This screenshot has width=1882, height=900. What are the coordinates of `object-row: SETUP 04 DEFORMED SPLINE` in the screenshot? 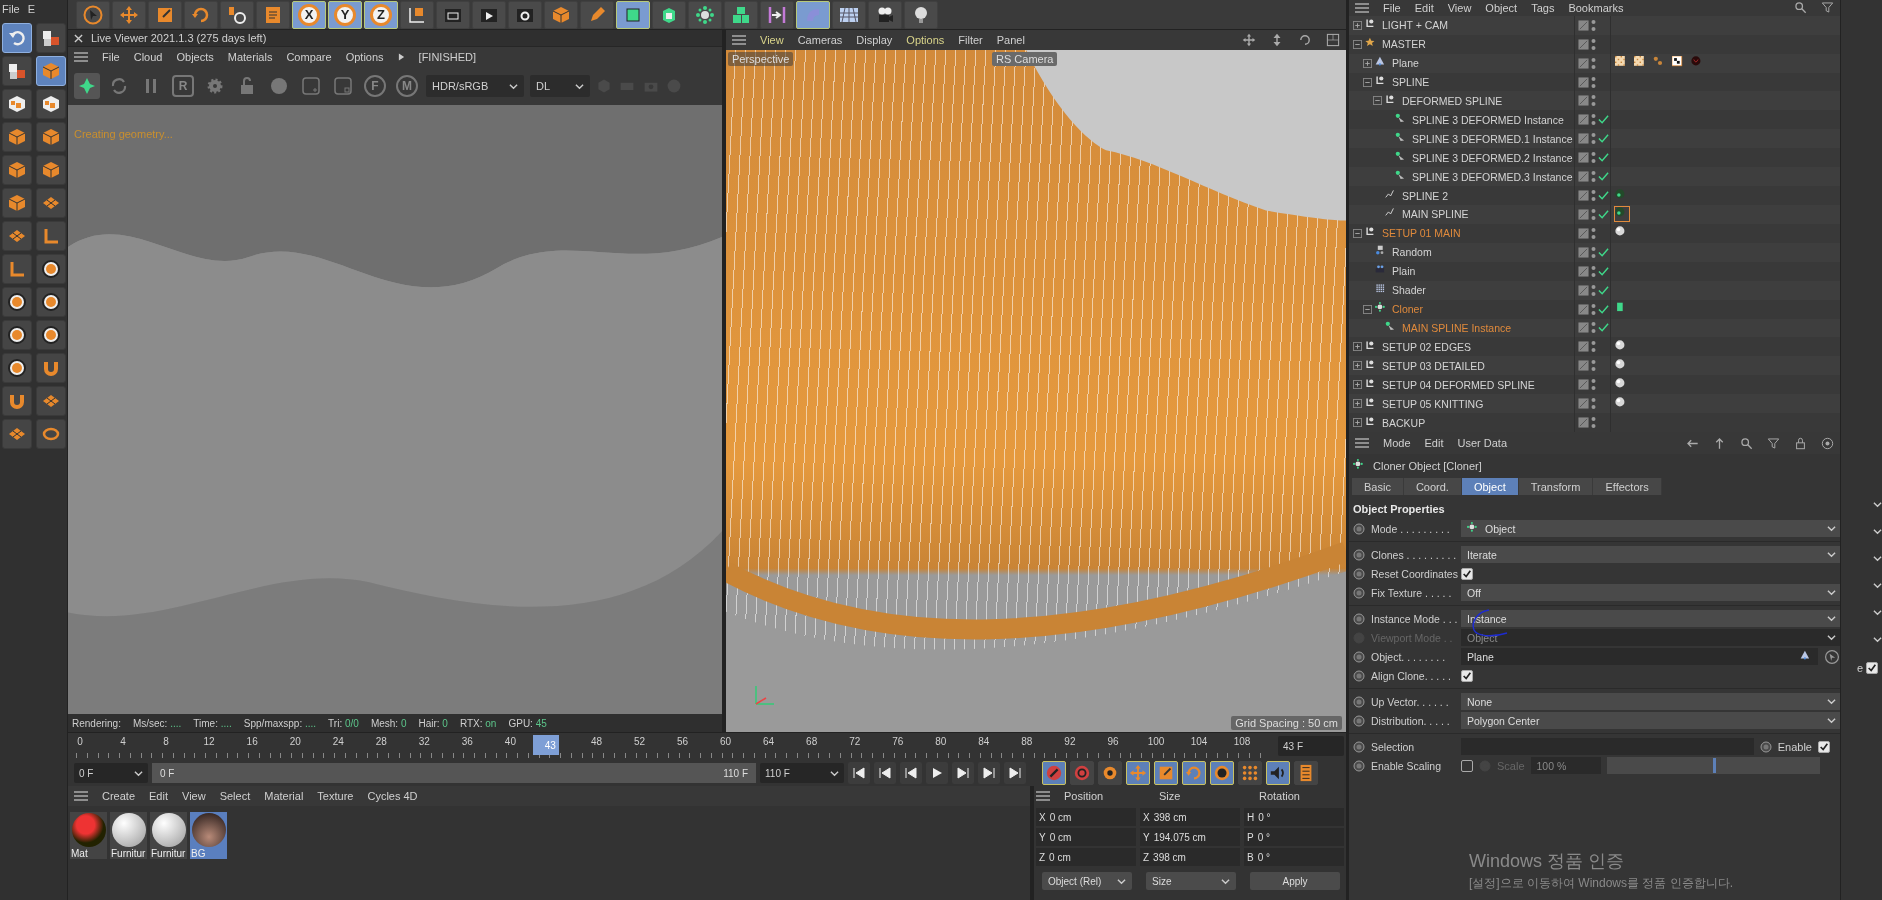 It's located at (1594, 385).